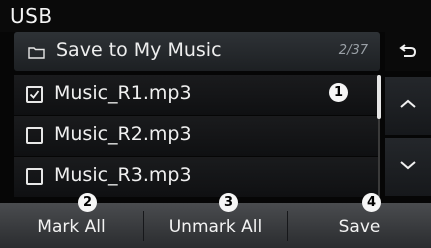 Image resolution: width=431 pixels, height=248 pixels. I want to click on unmark-all-label: Unmark All, so click(215, 227).